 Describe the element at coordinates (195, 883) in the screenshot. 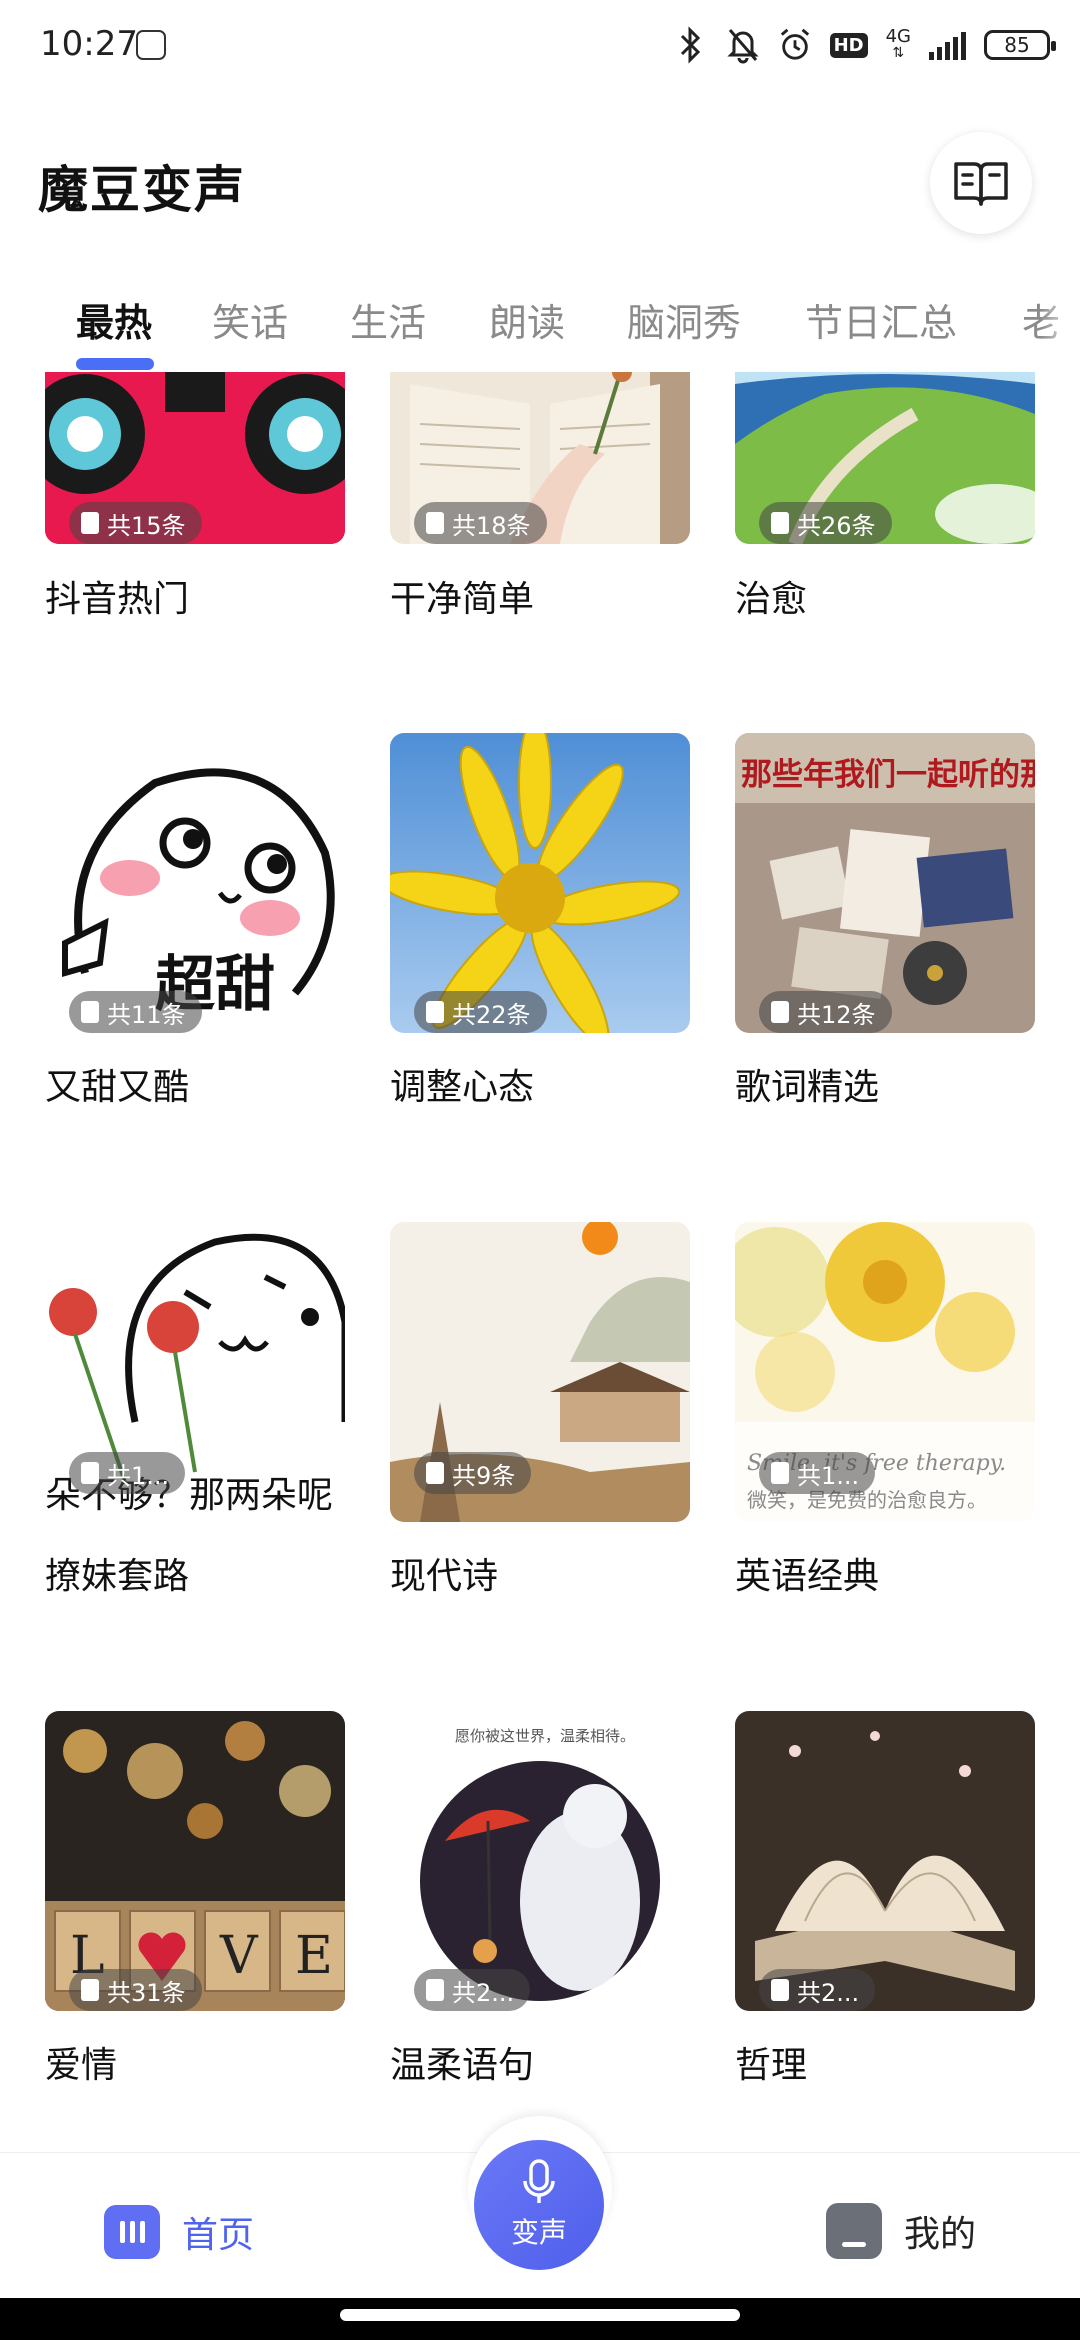

I see `card-thumbnail: 超甜` at that location.